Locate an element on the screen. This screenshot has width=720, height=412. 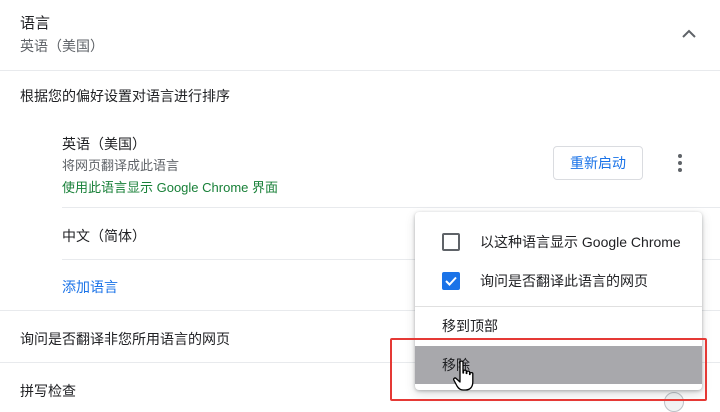
spell-check-label: 拼写检查 is located at coordinates (48, 391).